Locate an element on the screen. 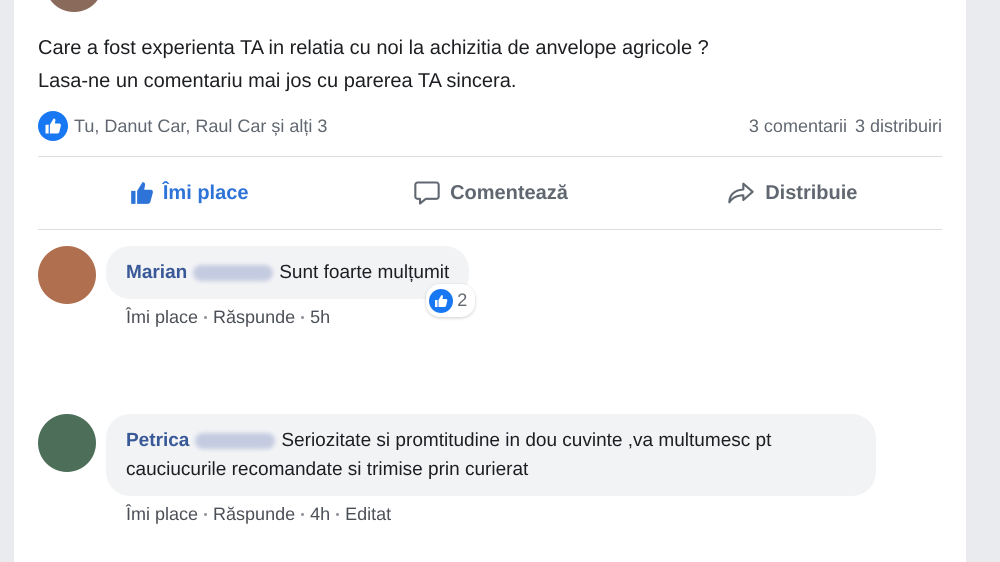  share-button: Distribuie is located at coordinates (791, 193).